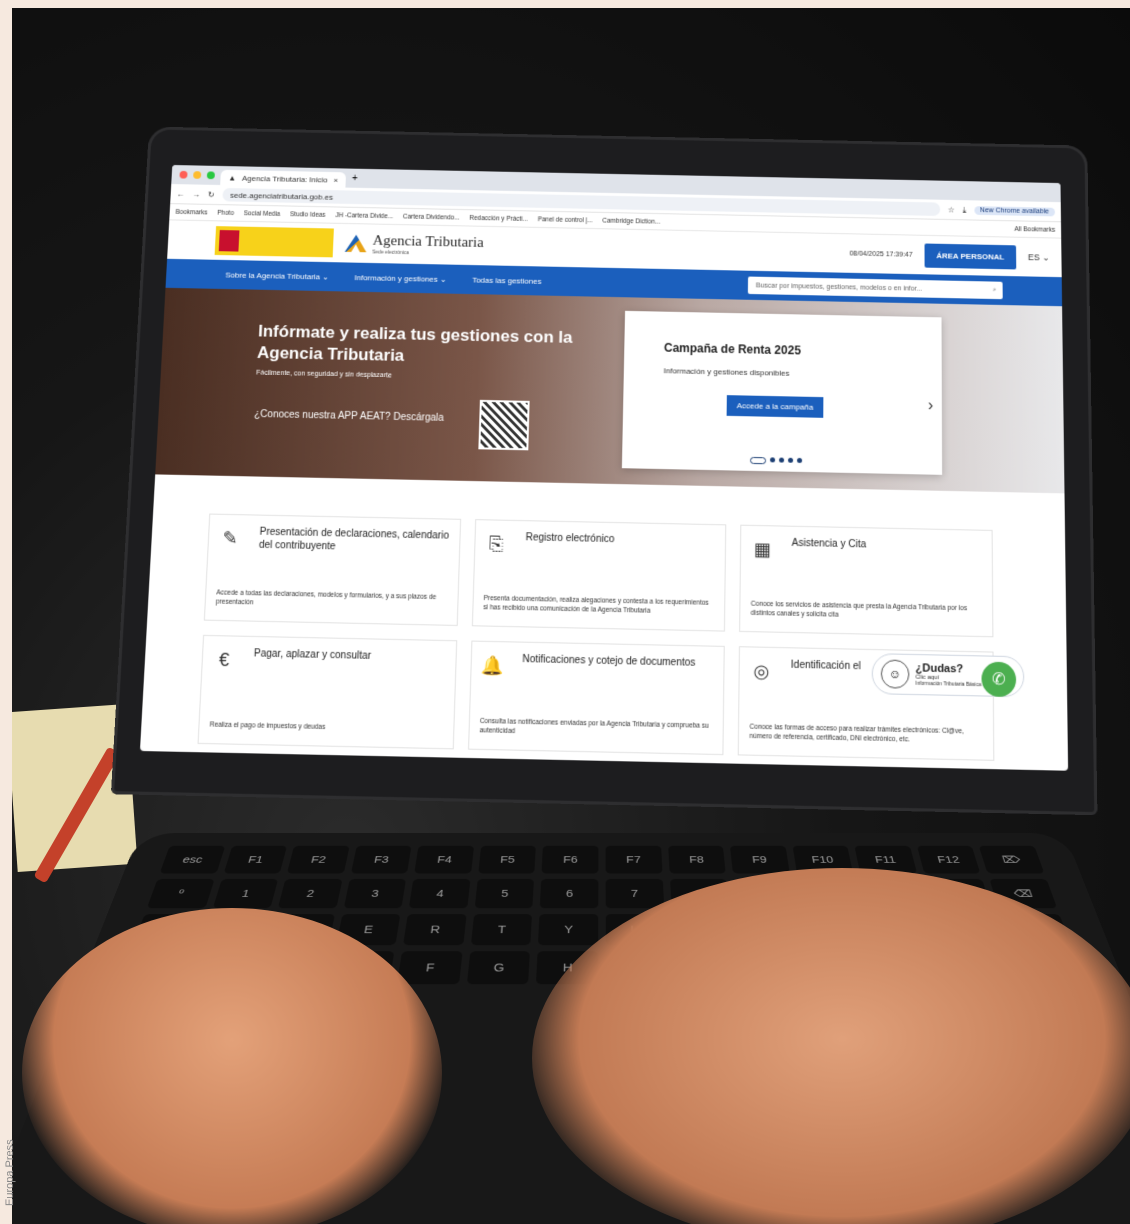  Describe the element at coordinates (191, 211) in the screenshot. I see `bookmark-item: Bookmarks` at that location.